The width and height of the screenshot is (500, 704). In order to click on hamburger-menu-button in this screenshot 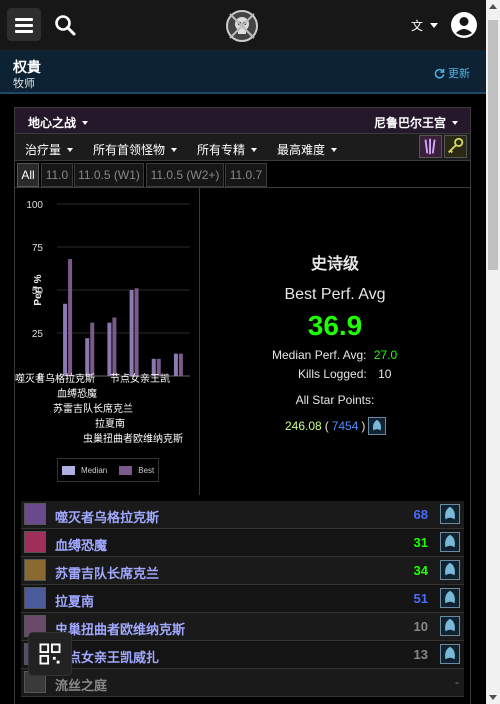, I will do `click(24, 24)`.